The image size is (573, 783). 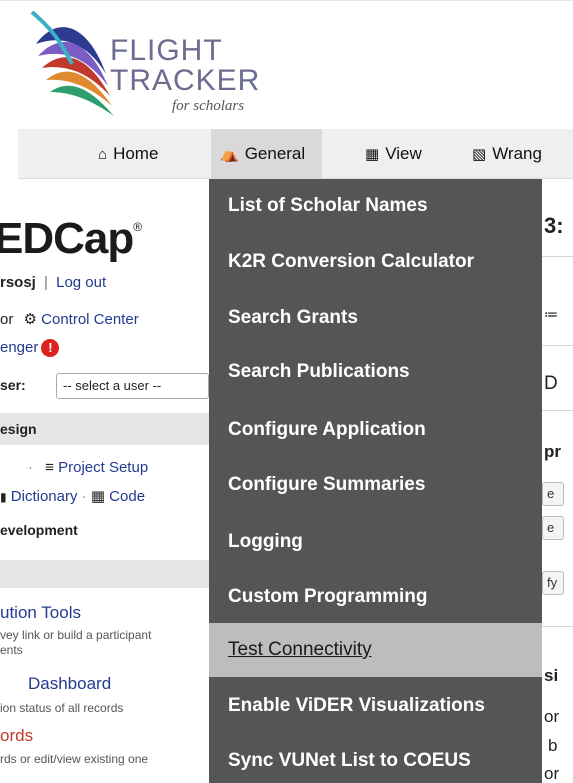 What do you see at coordinates (72, 63) in the screenshot?
I see `feather-logo-icon` at bounding box center [72, 63].